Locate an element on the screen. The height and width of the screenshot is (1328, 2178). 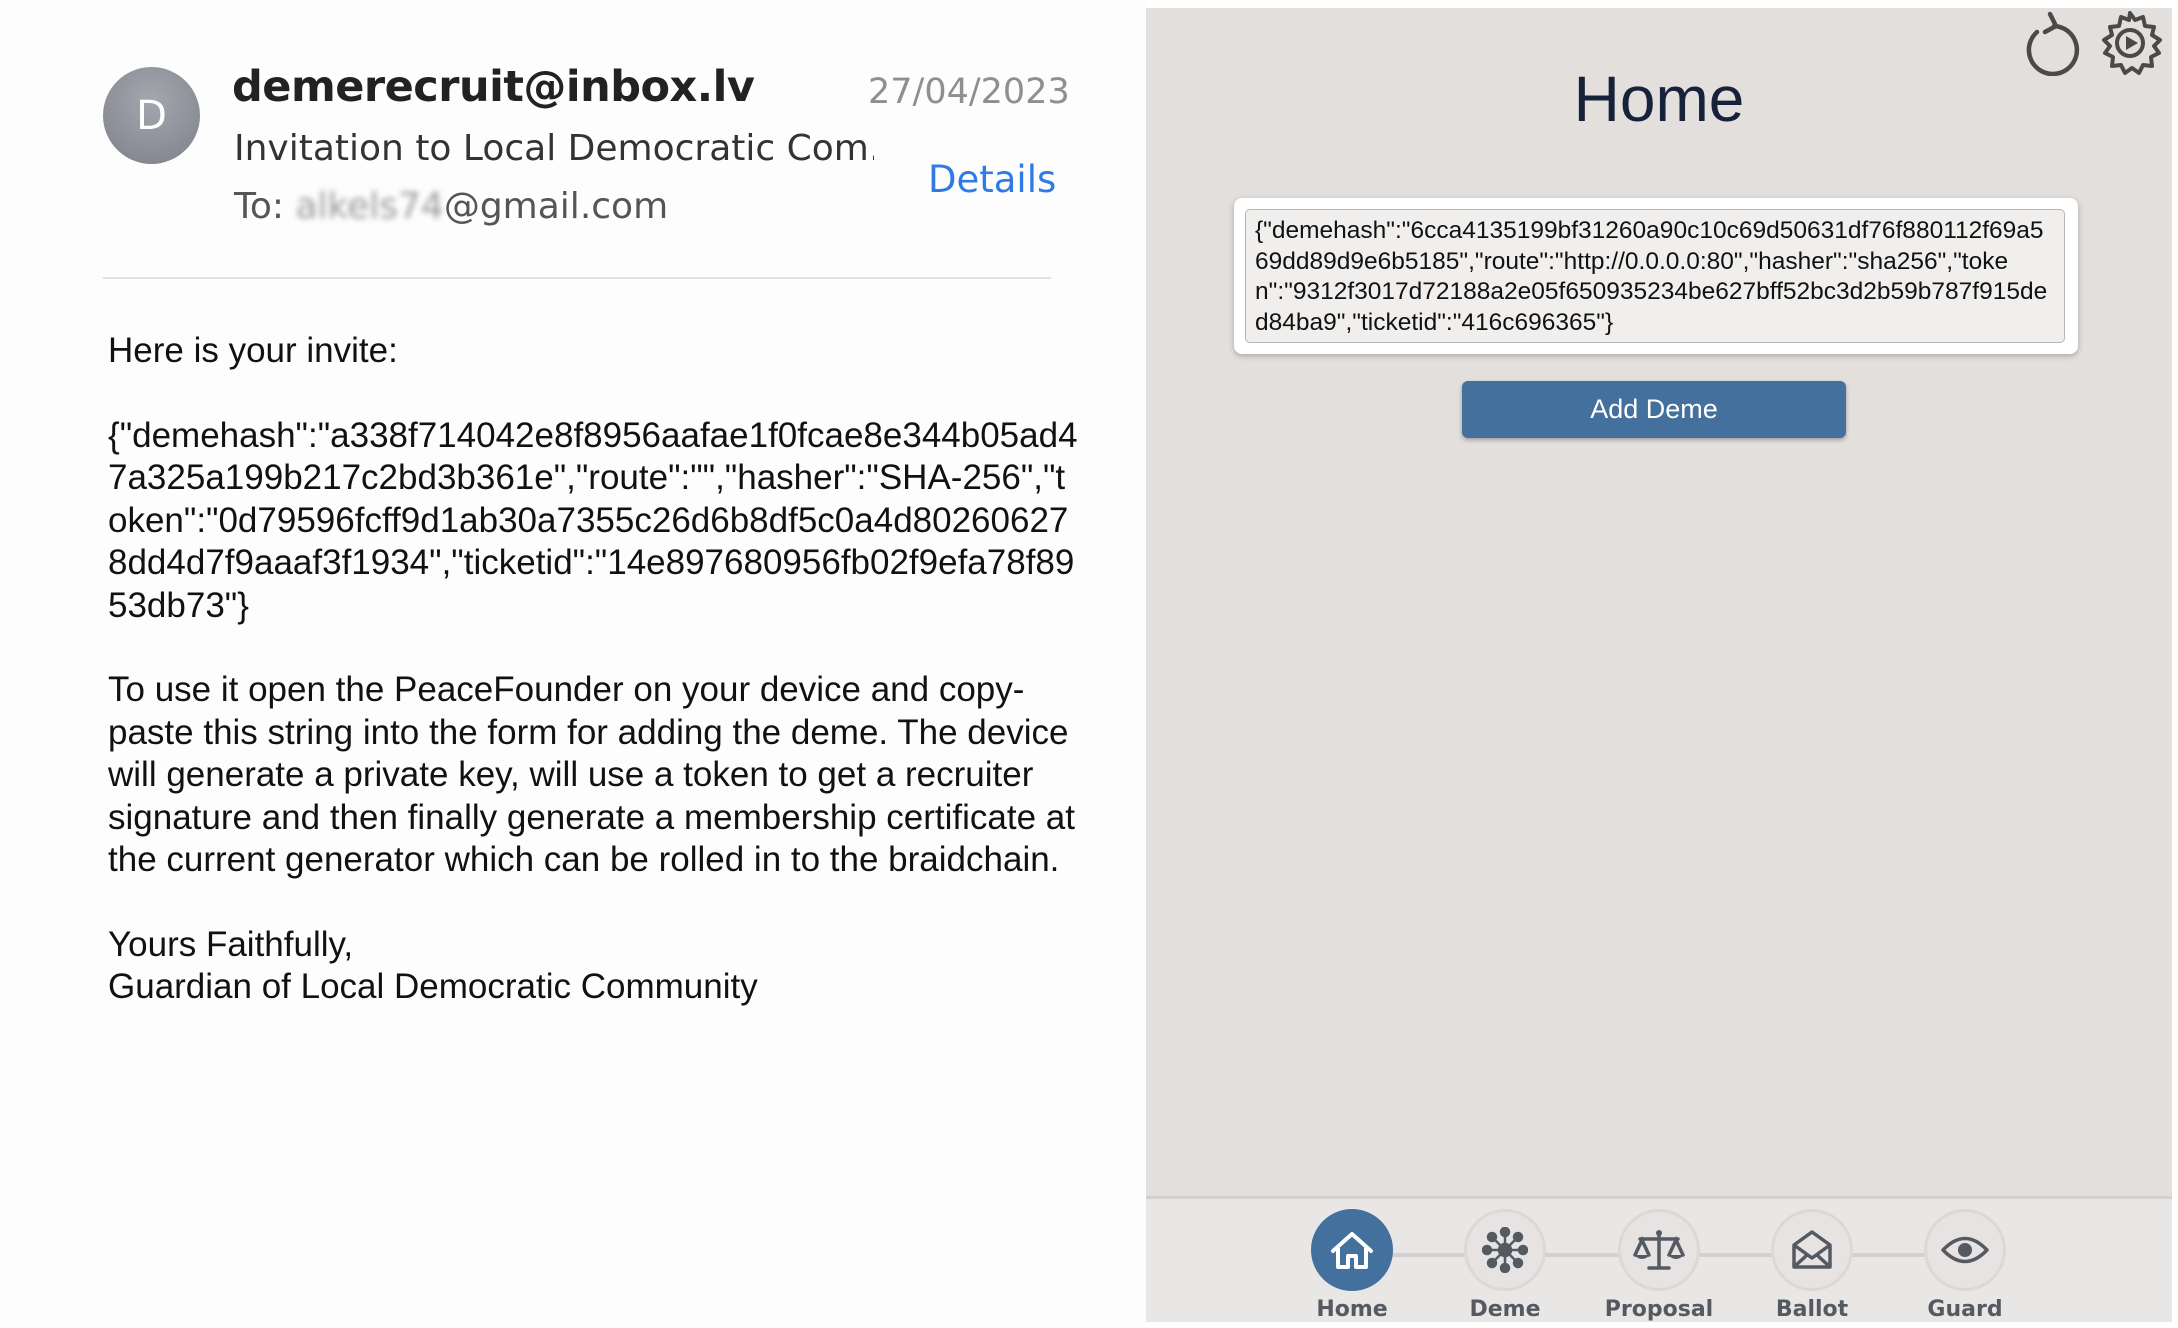
recipient-prefix: To: is located at coordinates (265, 206).